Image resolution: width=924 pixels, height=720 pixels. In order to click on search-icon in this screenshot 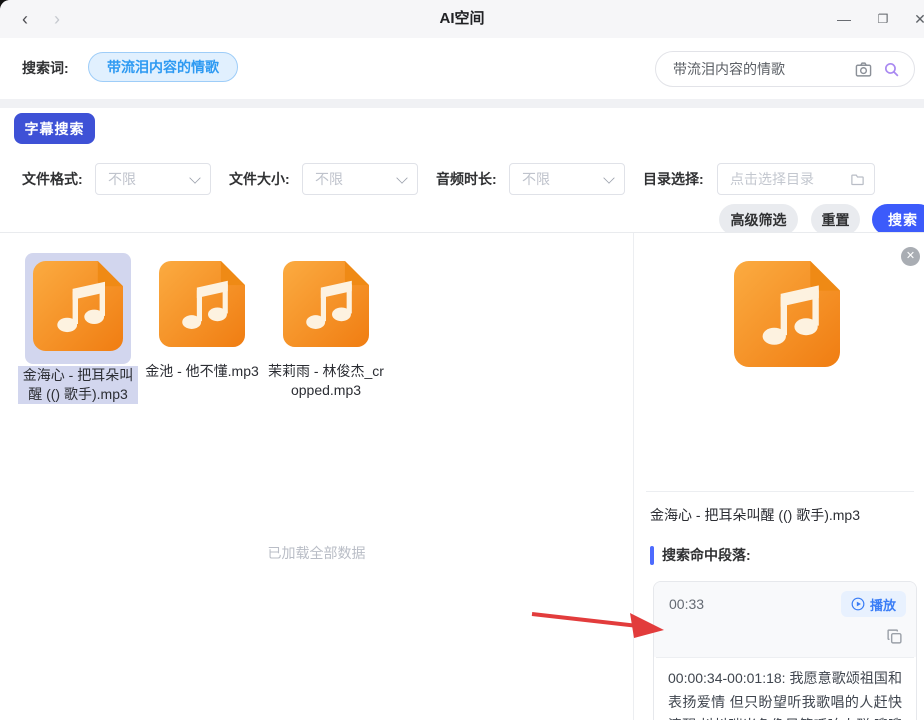, I will do `click(891, 69)`.